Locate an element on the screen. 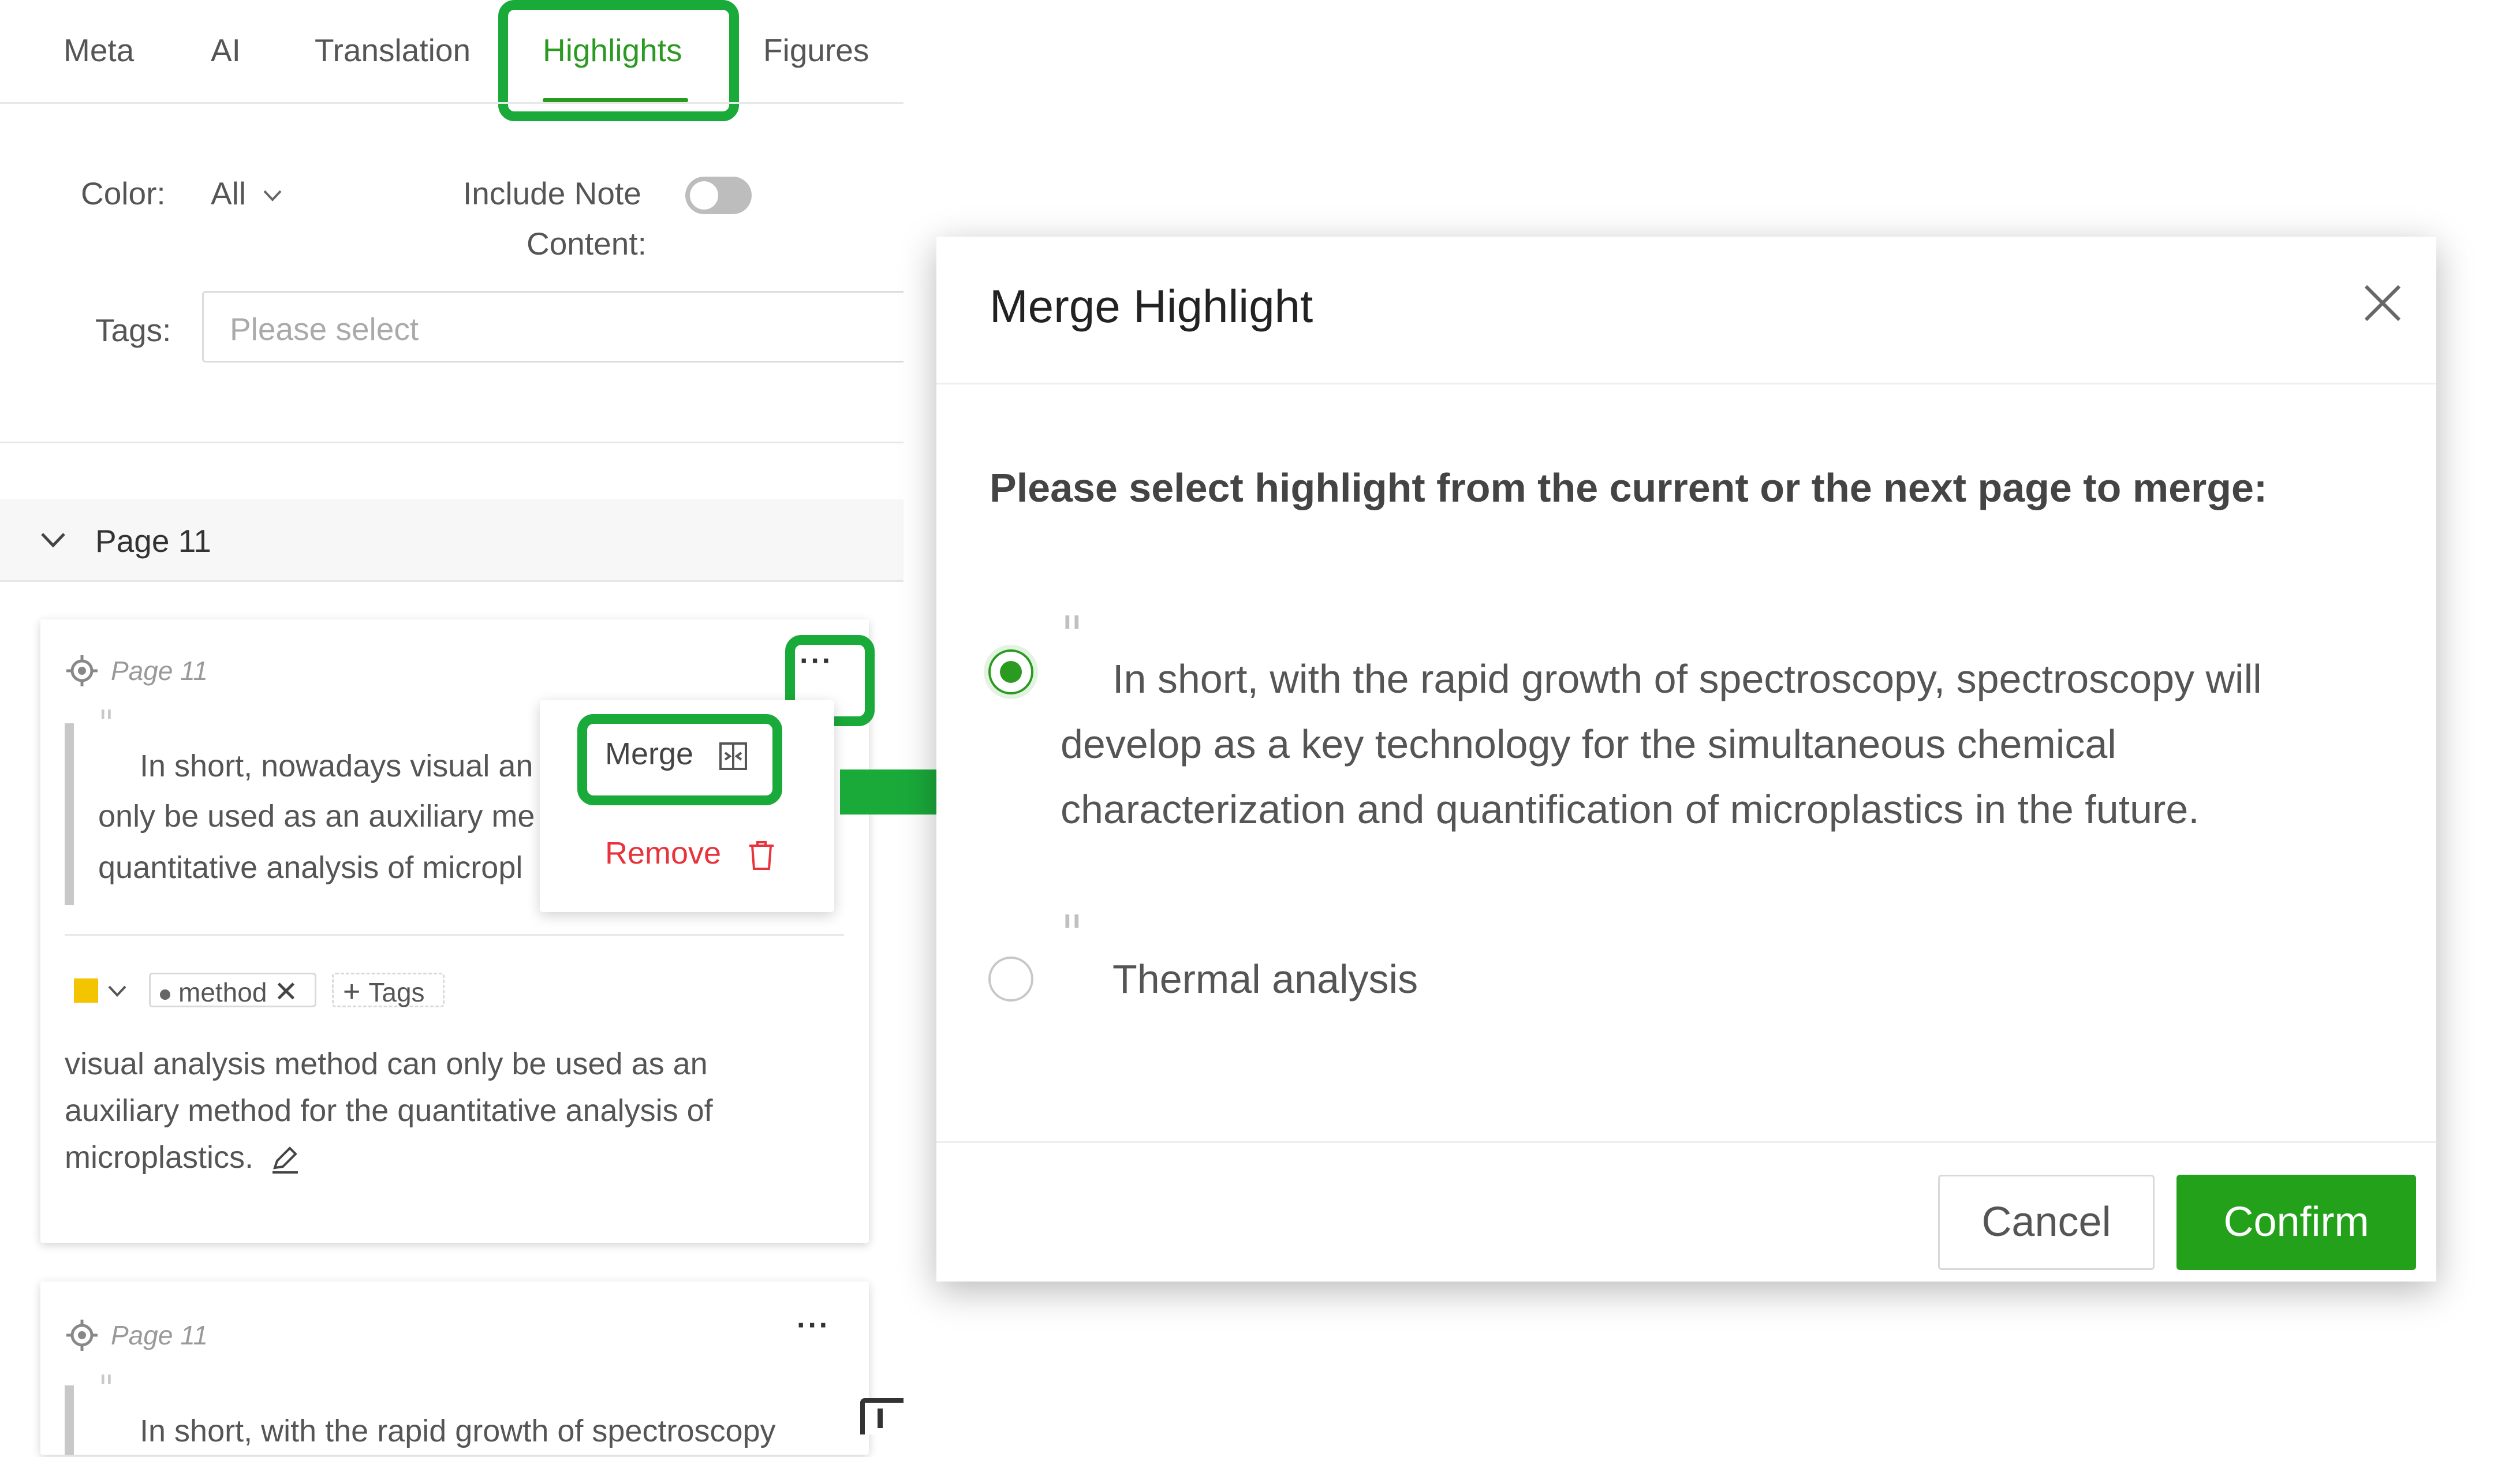  option-text-line: Thermal analysis is located at coordinates (1265, 979).